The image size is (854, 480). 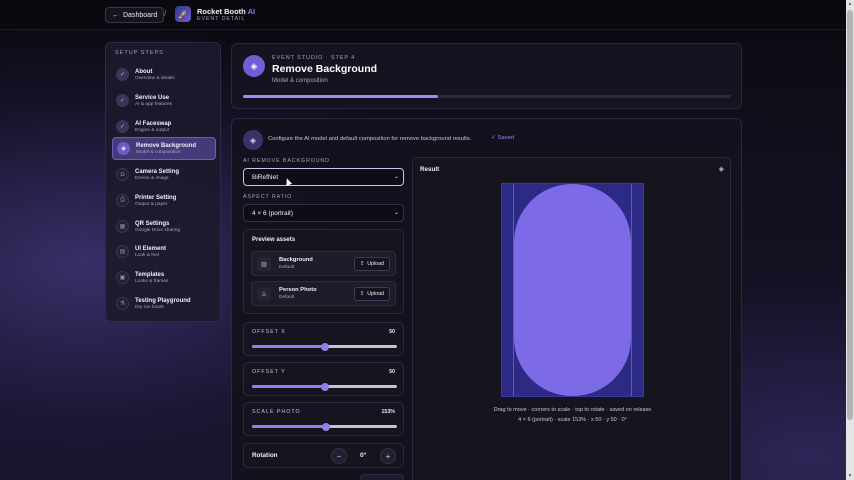 What do you see at coordinates (144, 71) in the screenshot?
I see `step-label: About` at bounding box center [144, 71].